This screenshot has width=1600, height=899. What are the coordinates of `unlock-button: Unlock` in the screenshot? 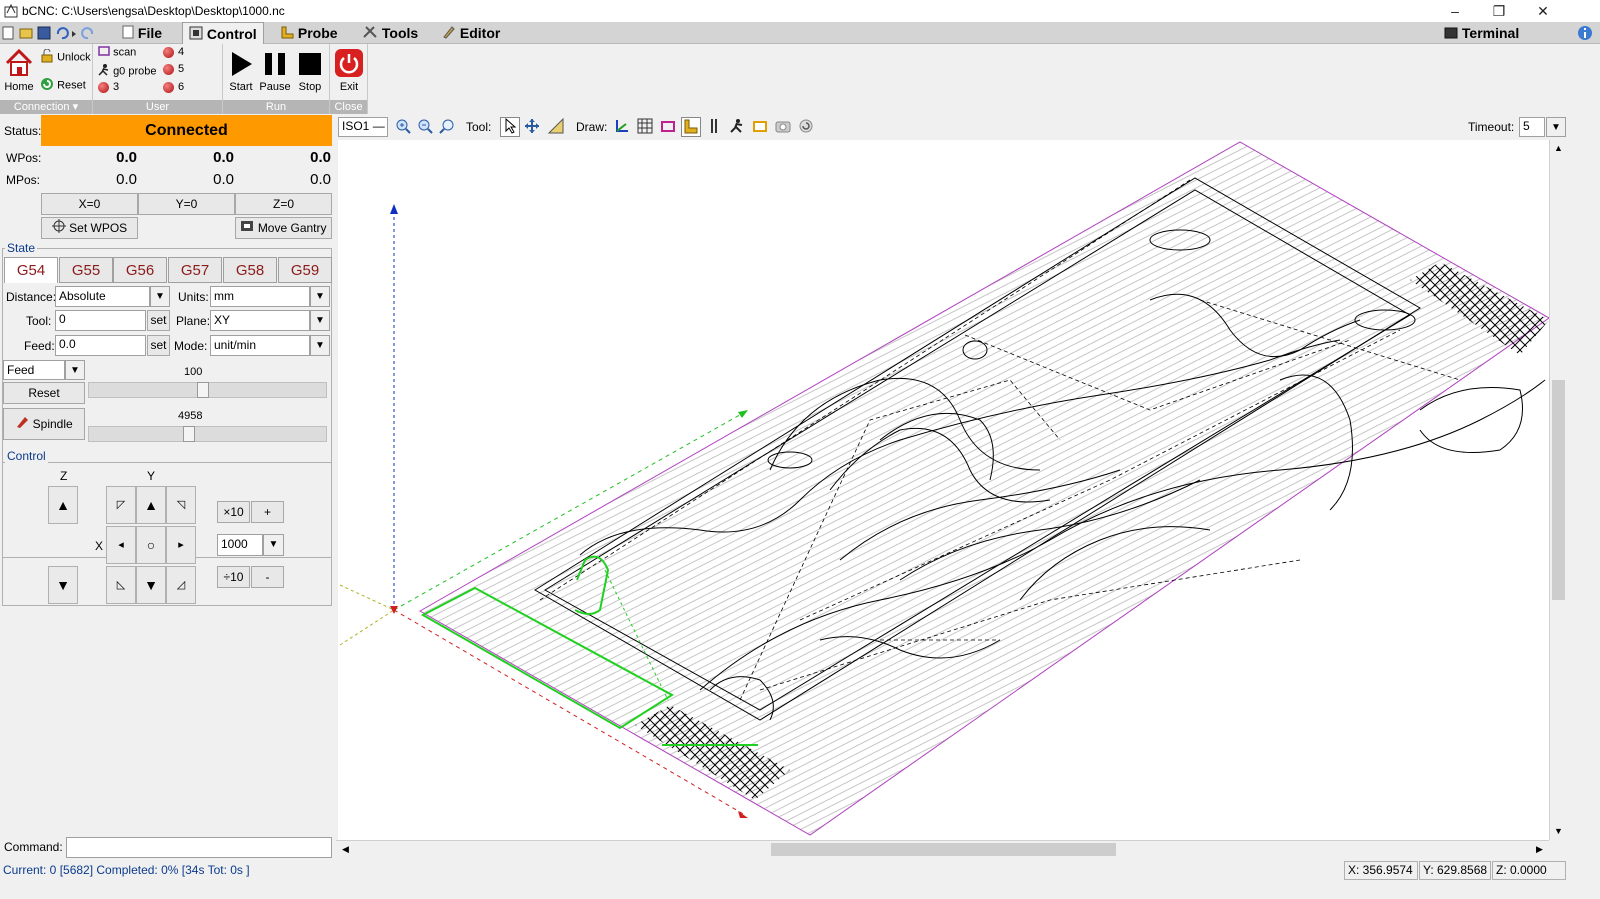 It's located at (65, 57).